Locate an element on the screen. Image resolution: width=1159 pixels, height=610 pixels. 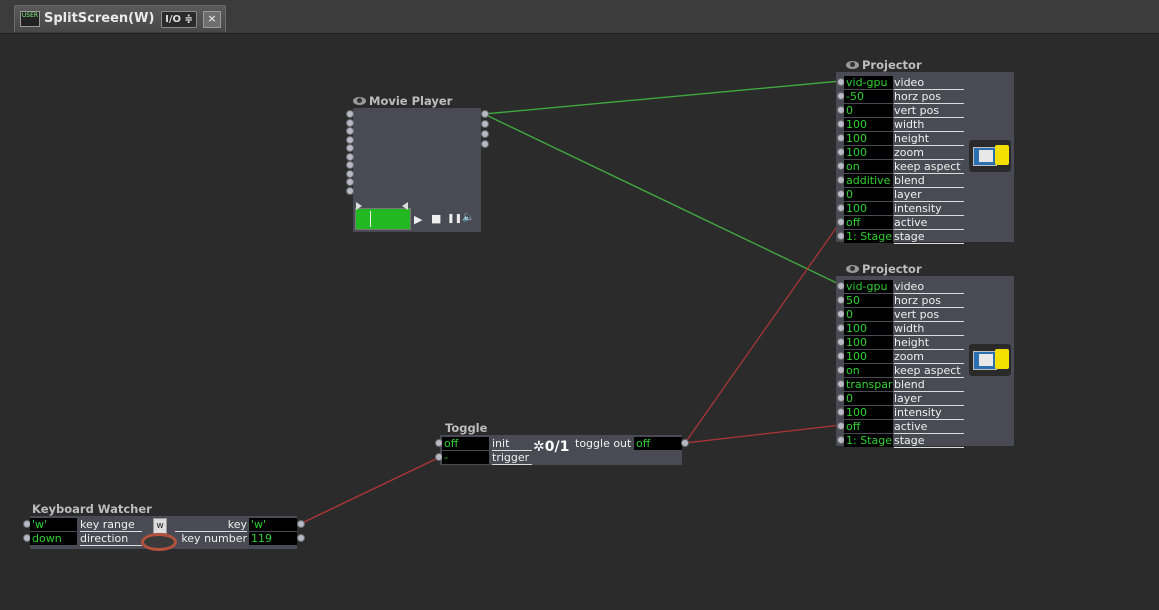
movie-player-title: Movie Player is located at coordinates (402, 101).